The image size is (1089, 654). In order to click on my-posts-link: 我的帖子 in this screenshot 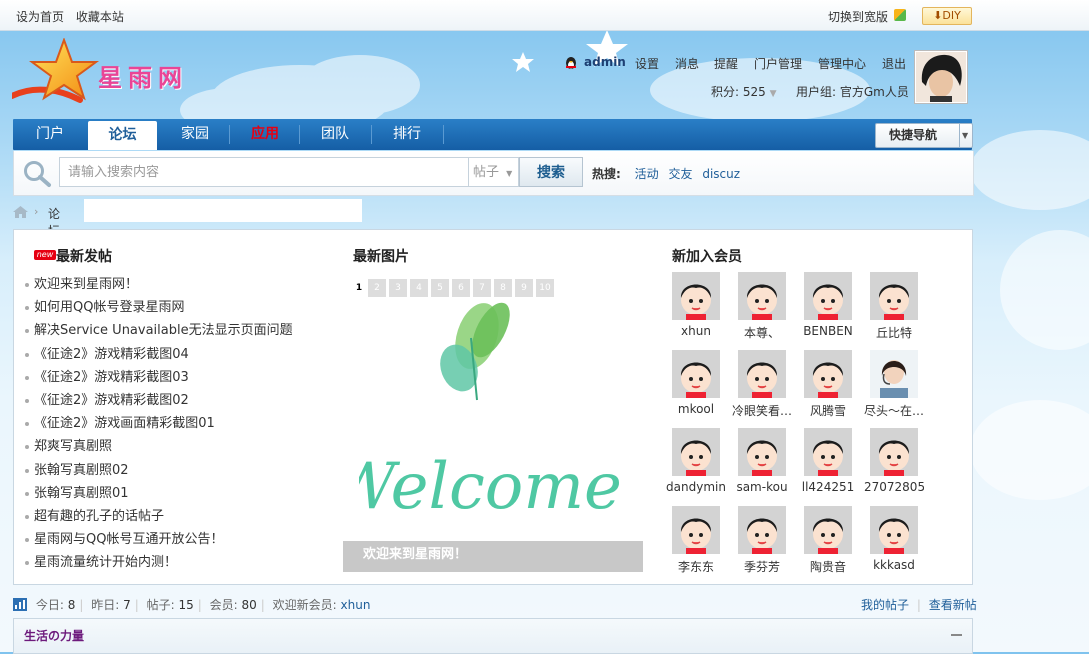, I will do `click(885, 605)`.